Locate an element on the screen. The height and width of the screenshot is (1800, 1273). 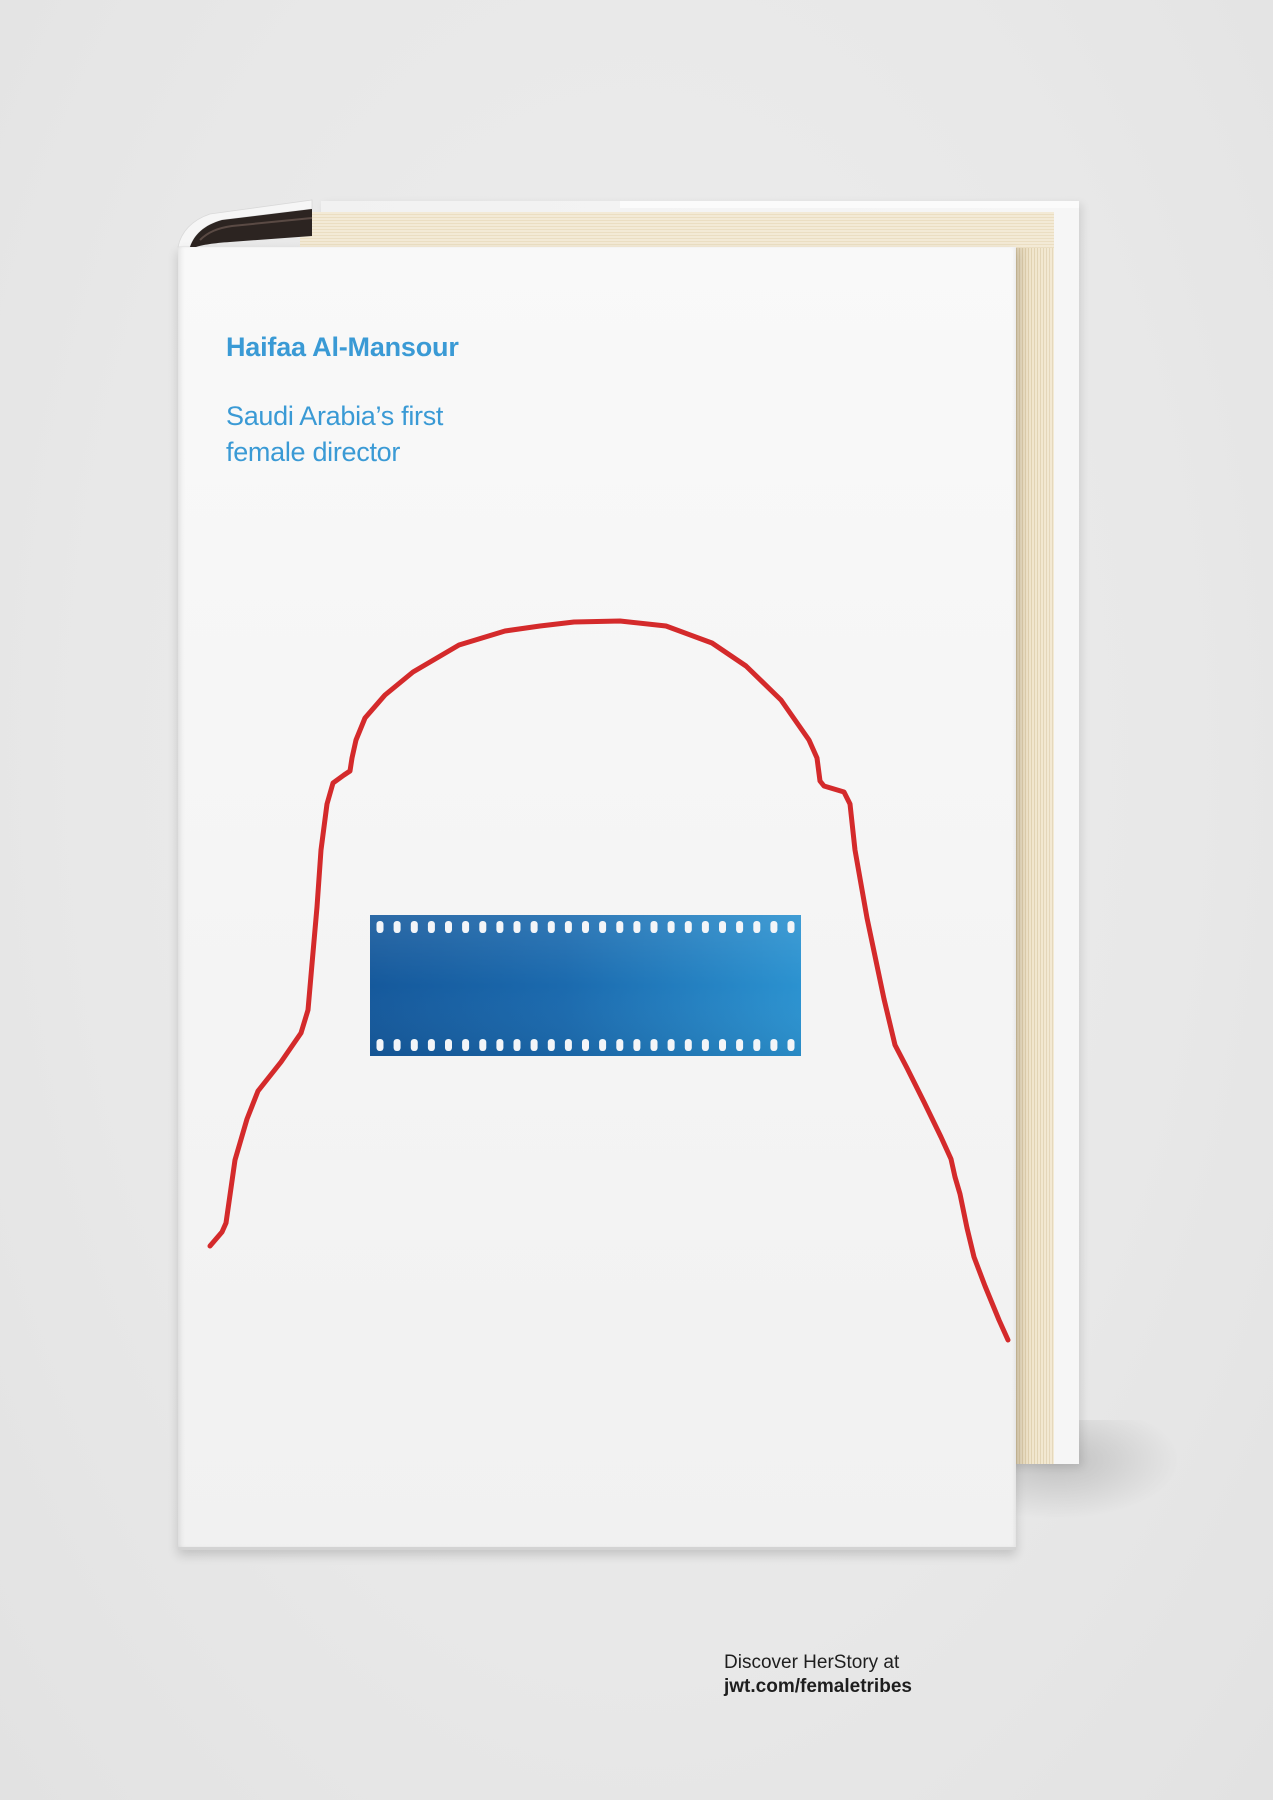
footer-website-link: jwt.com/femaletribes is located at coordinates (818, 1687).